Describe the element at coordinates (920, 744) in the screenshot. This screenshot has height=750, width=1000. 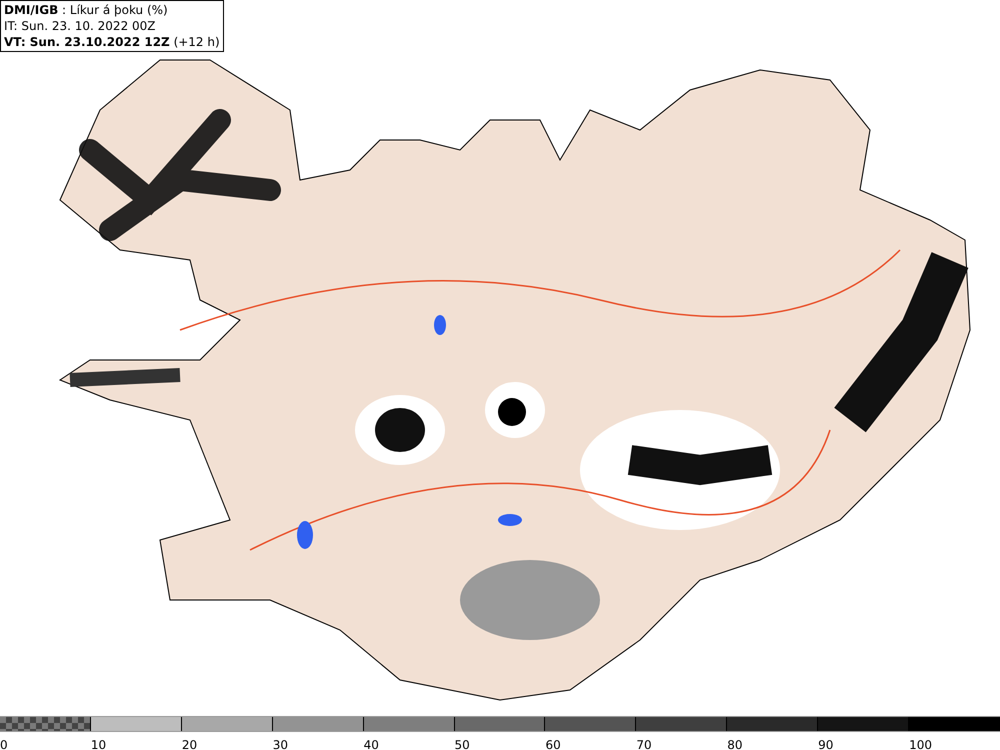
I see `legend-label: 100` at that location.